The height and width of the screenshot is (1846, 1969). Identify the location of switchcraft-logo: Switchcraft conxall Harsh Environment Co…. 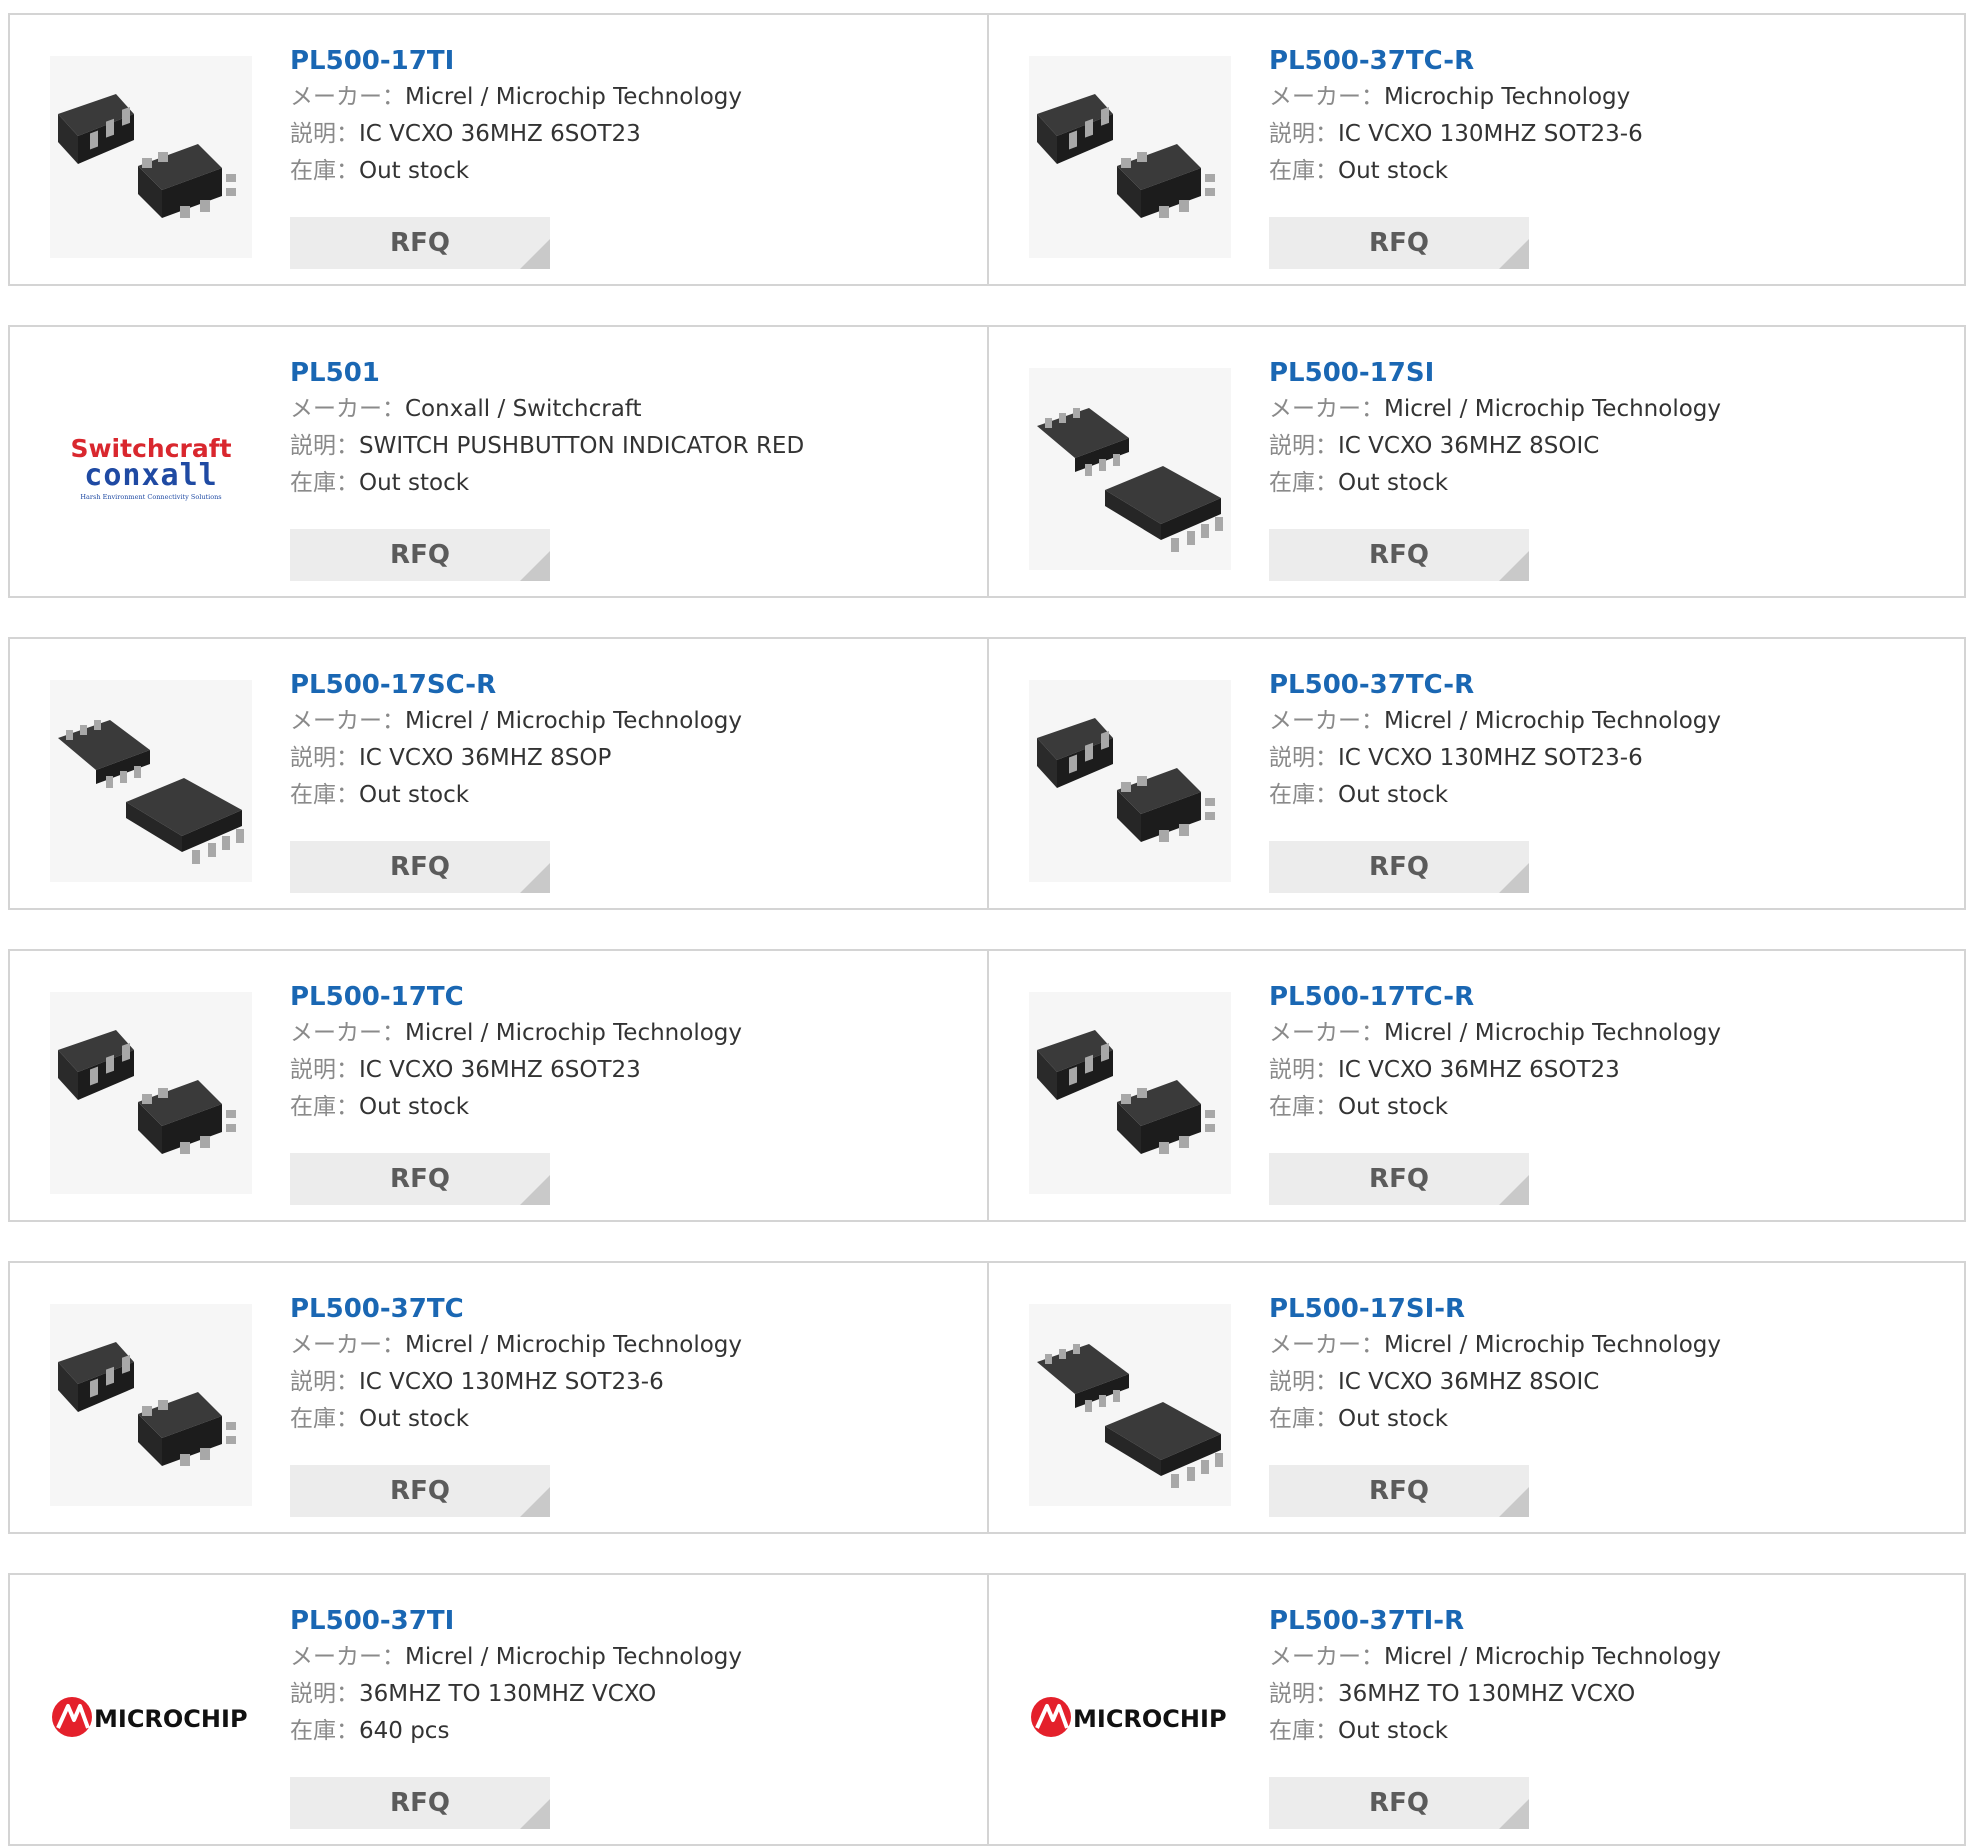
(151, 469).